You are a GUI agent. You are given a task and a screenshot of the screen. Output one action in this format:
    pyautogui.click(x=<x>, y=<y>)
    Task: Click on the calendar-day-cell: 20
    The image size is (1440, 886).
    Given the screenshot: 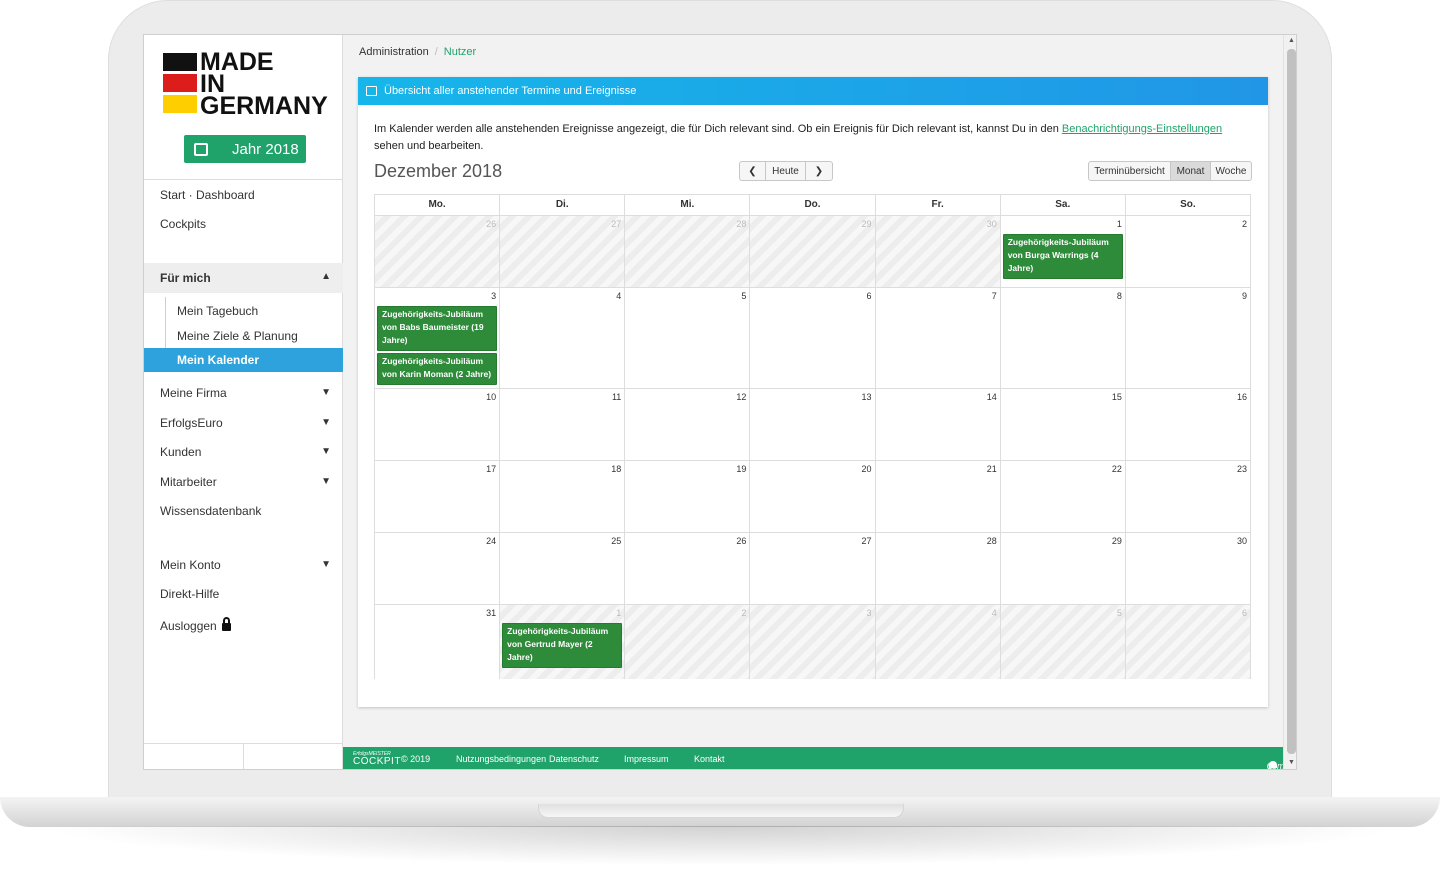 What is the action you would take?
    pyautogui.click(x=811, y=496)
    